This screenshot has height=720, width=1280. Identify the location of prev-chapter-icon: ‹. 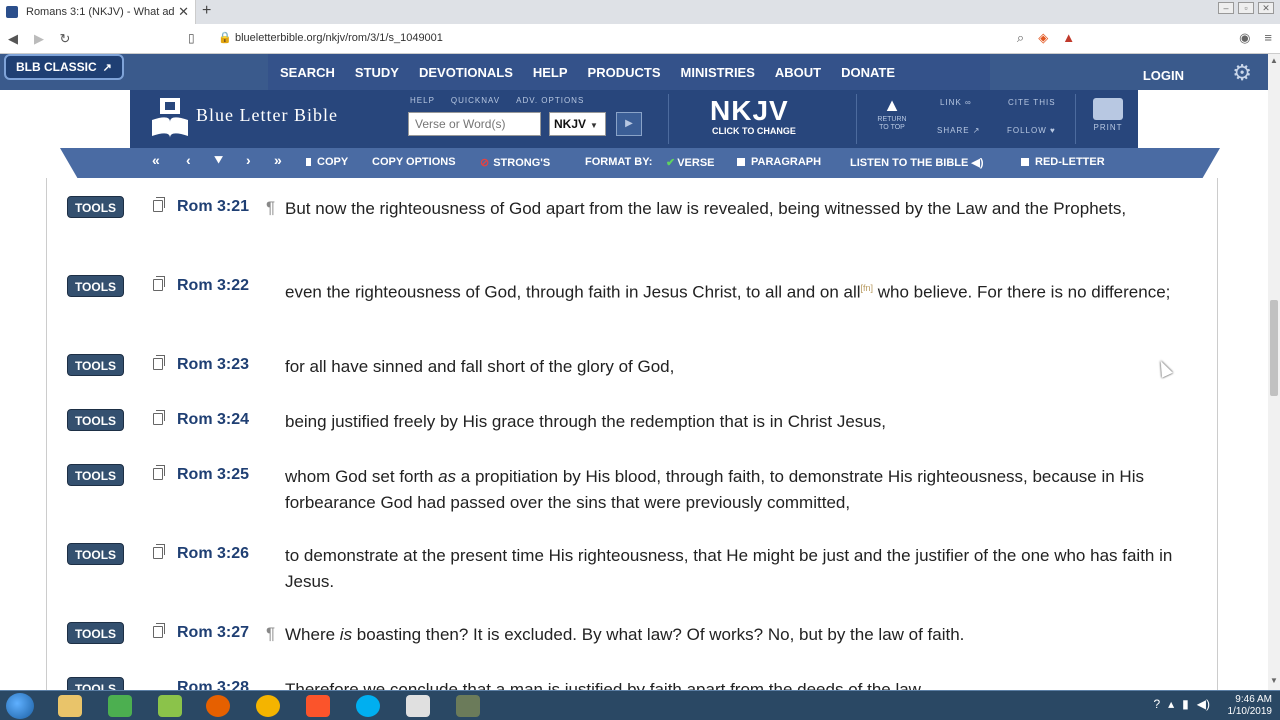
(188, 160).